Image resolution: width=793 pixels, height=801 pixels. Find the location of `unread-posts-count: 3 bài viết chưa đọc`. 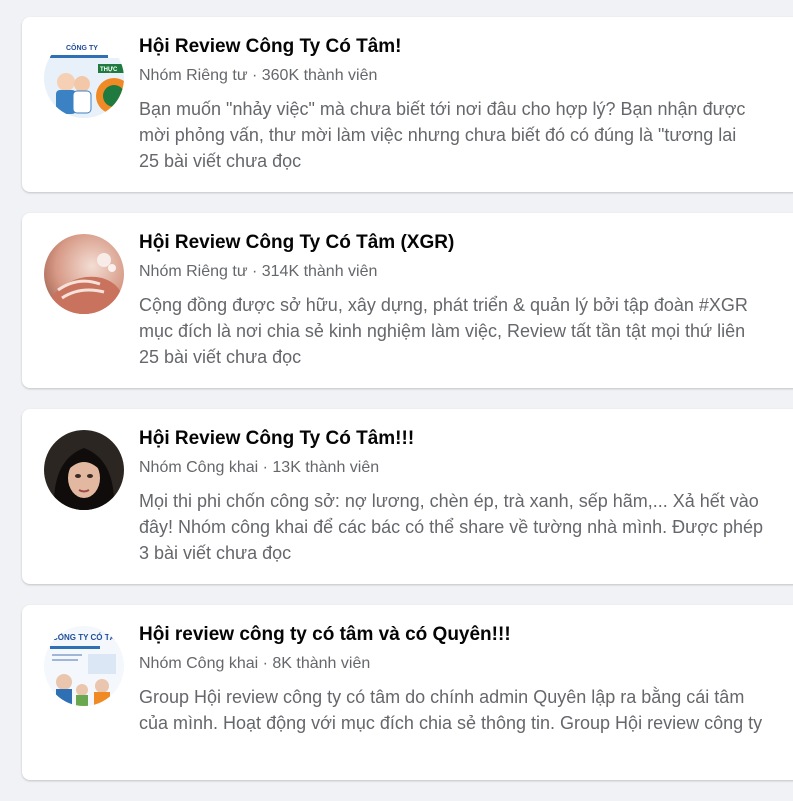

unread-posts-count: 3 bài viết chưa đọc is located at coordinates (215, 553).